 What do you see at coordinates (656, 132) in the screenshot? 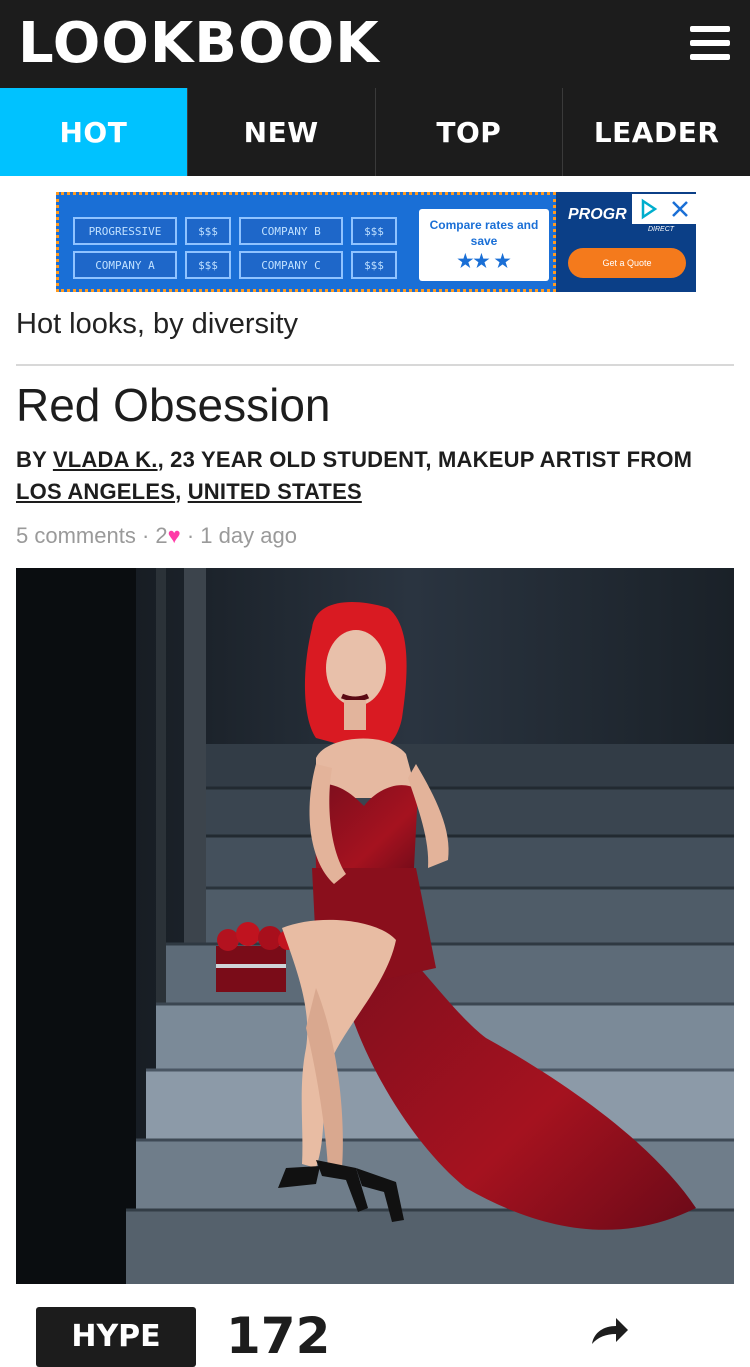
I see `tab-leader: LEADER` at bounding box center [656, 132].